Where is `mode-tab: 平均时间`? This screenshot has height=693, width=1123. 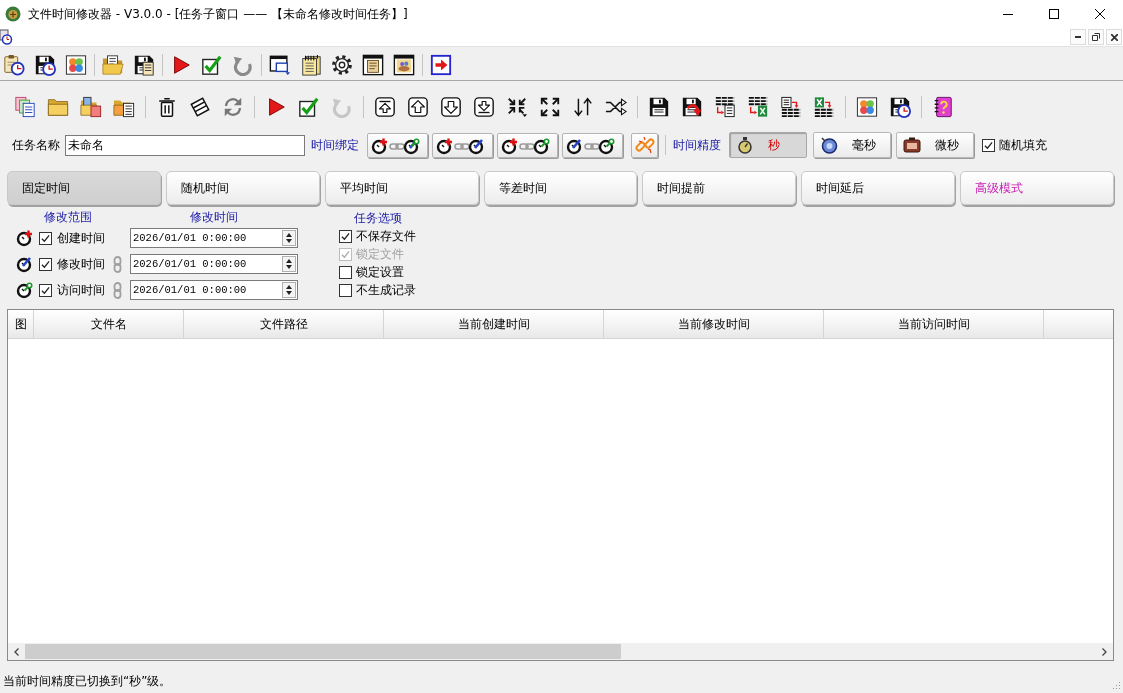 mode-tab: 平均时间 is located at coordinates (401, 188).